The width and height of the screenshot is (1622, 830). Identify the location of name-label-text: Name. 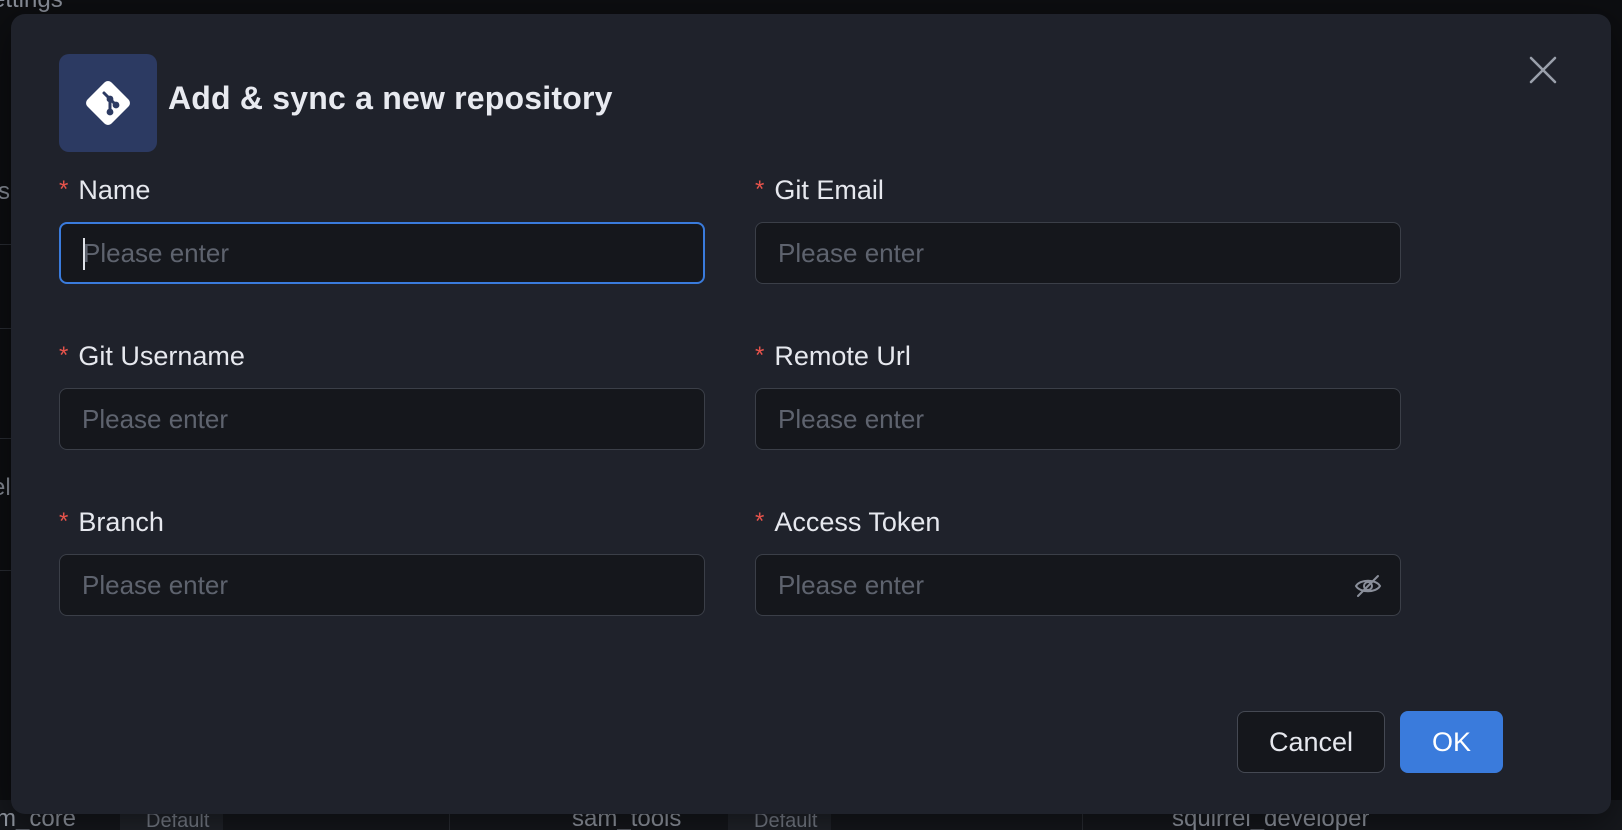
(114, 190).